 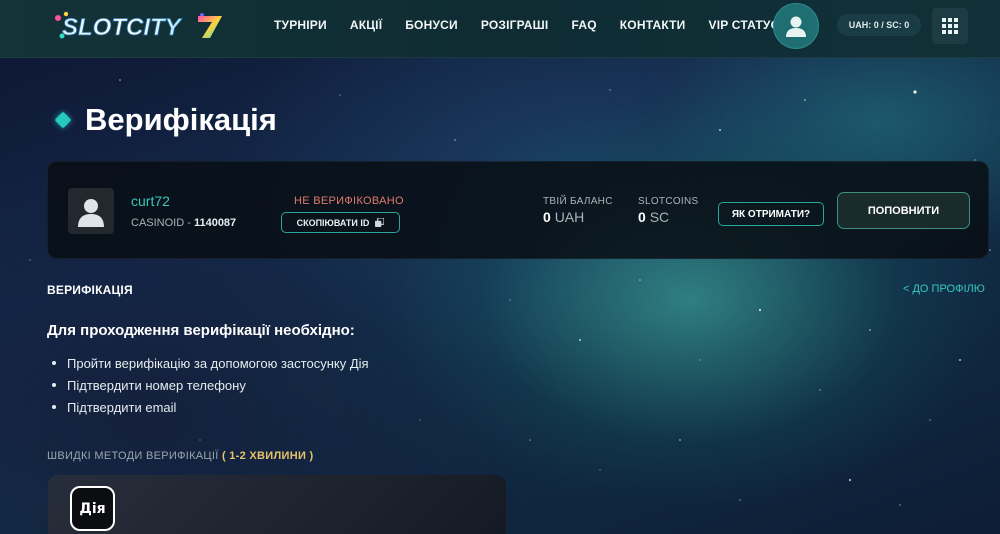 I want to click on copy-id-label: СКОПІЮВАТИ ID, so click(x=333, y=222).